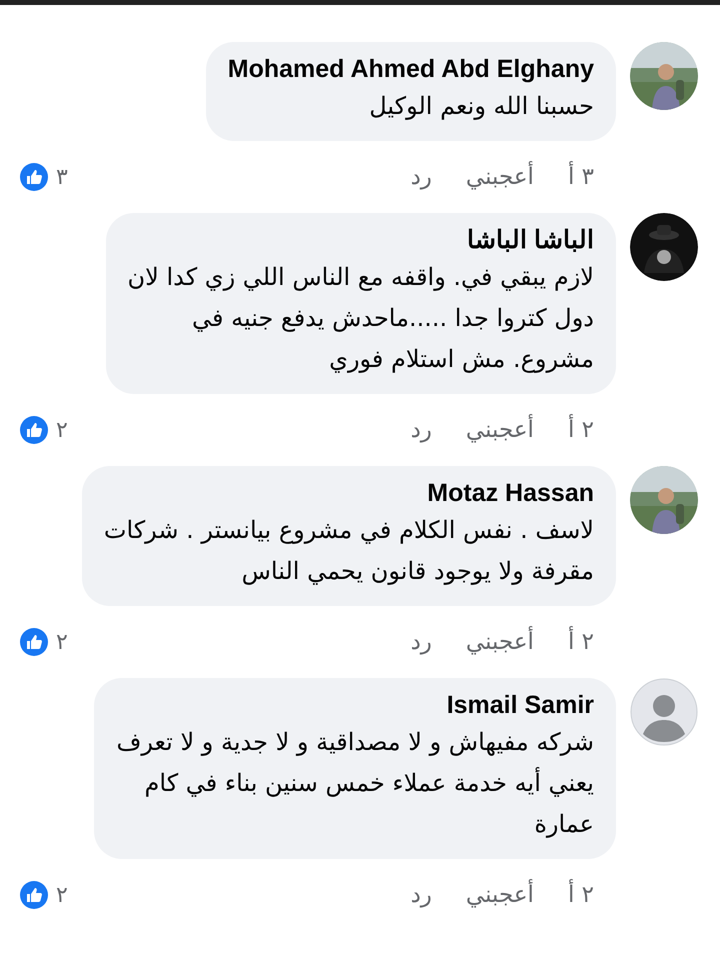 This screenshot has height=959, width=720. What do you see at coordinates (355, 705) in the screenshot?
I see `author-name: Ismail Samir` at bounding box center [355, 705].